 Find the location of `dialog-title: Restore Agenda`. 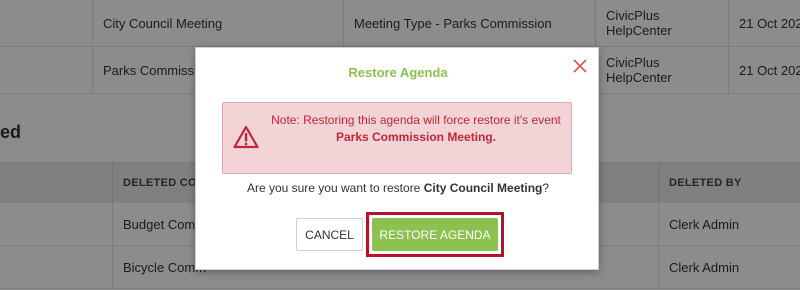

dialog-title: Restore Agenda is located at coordinates (398, 72).